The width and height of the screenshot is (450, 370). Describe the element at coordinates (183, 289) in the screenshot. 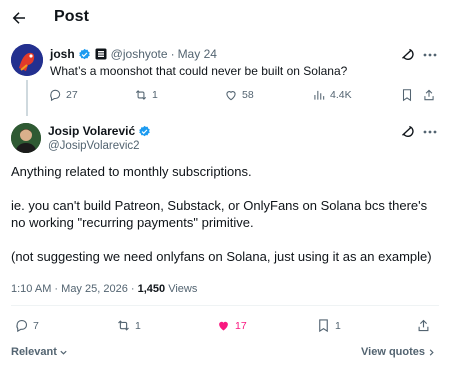

I see `views-label: Views` at that location.